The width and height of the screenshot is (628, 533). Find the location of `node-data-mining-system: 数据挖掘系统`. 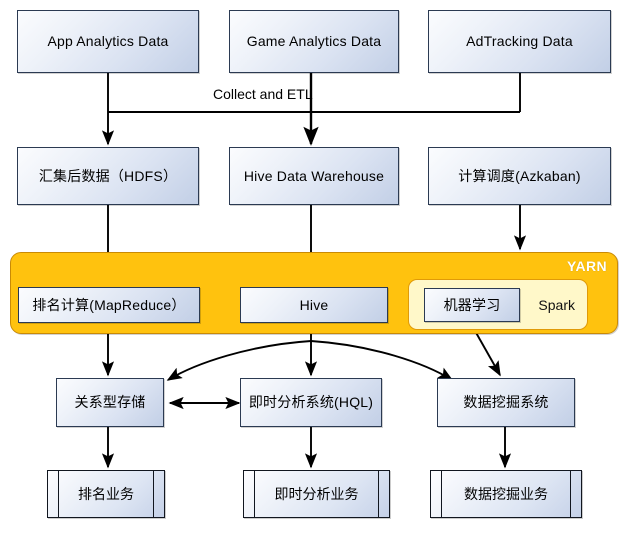

node-data-mining-system: 数据挖掘系统 is located at coordinates (506, 402).